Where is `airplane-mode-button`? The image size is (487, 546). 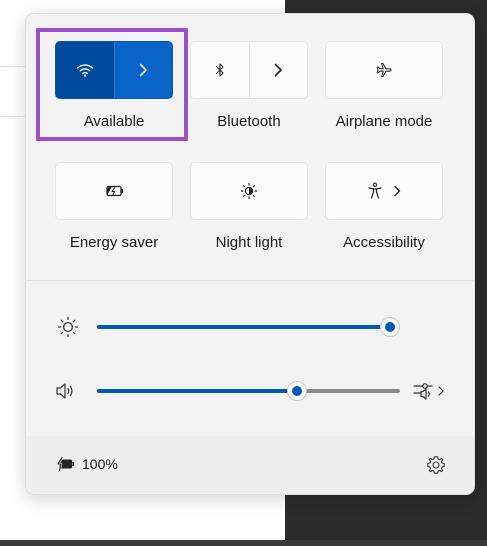
airplane-mode-button is located at coordinates (384, 70).